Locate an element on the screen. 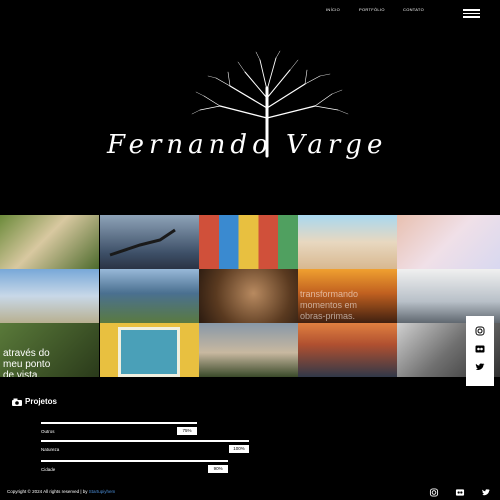 This screenshot has width=500, height=500. gallery-photo-tree-quote: através do meu ponto de vista. is located at coordinates (49, 350).